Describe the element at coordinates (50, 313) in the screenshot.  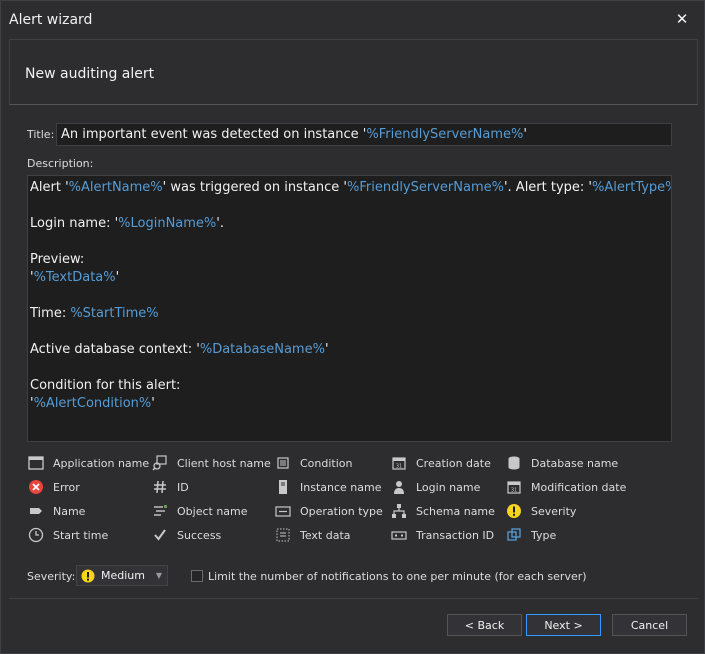
I see `description-text: Time:` at that location.